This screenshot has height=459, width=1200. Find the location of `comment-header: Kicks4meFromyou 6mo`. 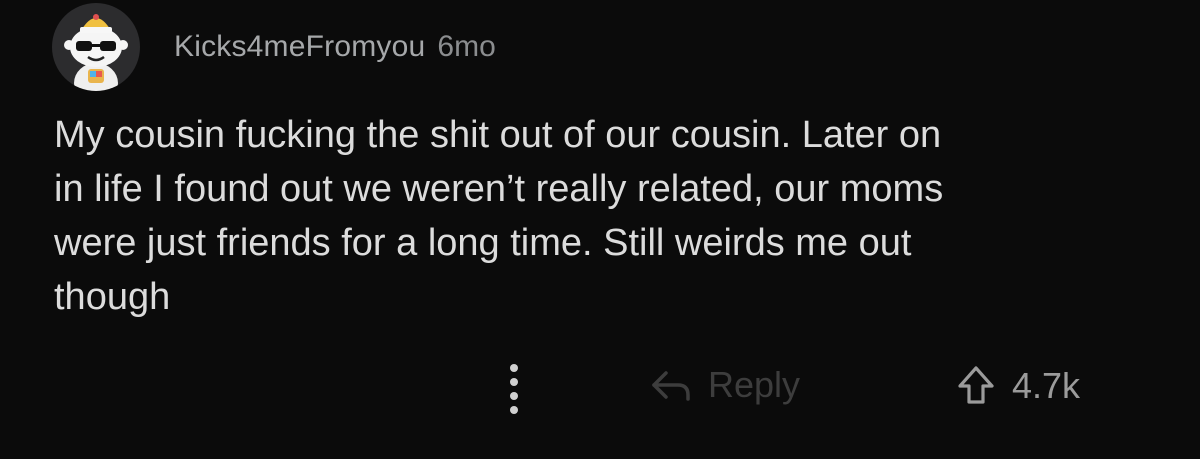

comment-header: Kicks4meFromyou 6mo is located at coordinates (274, 47).